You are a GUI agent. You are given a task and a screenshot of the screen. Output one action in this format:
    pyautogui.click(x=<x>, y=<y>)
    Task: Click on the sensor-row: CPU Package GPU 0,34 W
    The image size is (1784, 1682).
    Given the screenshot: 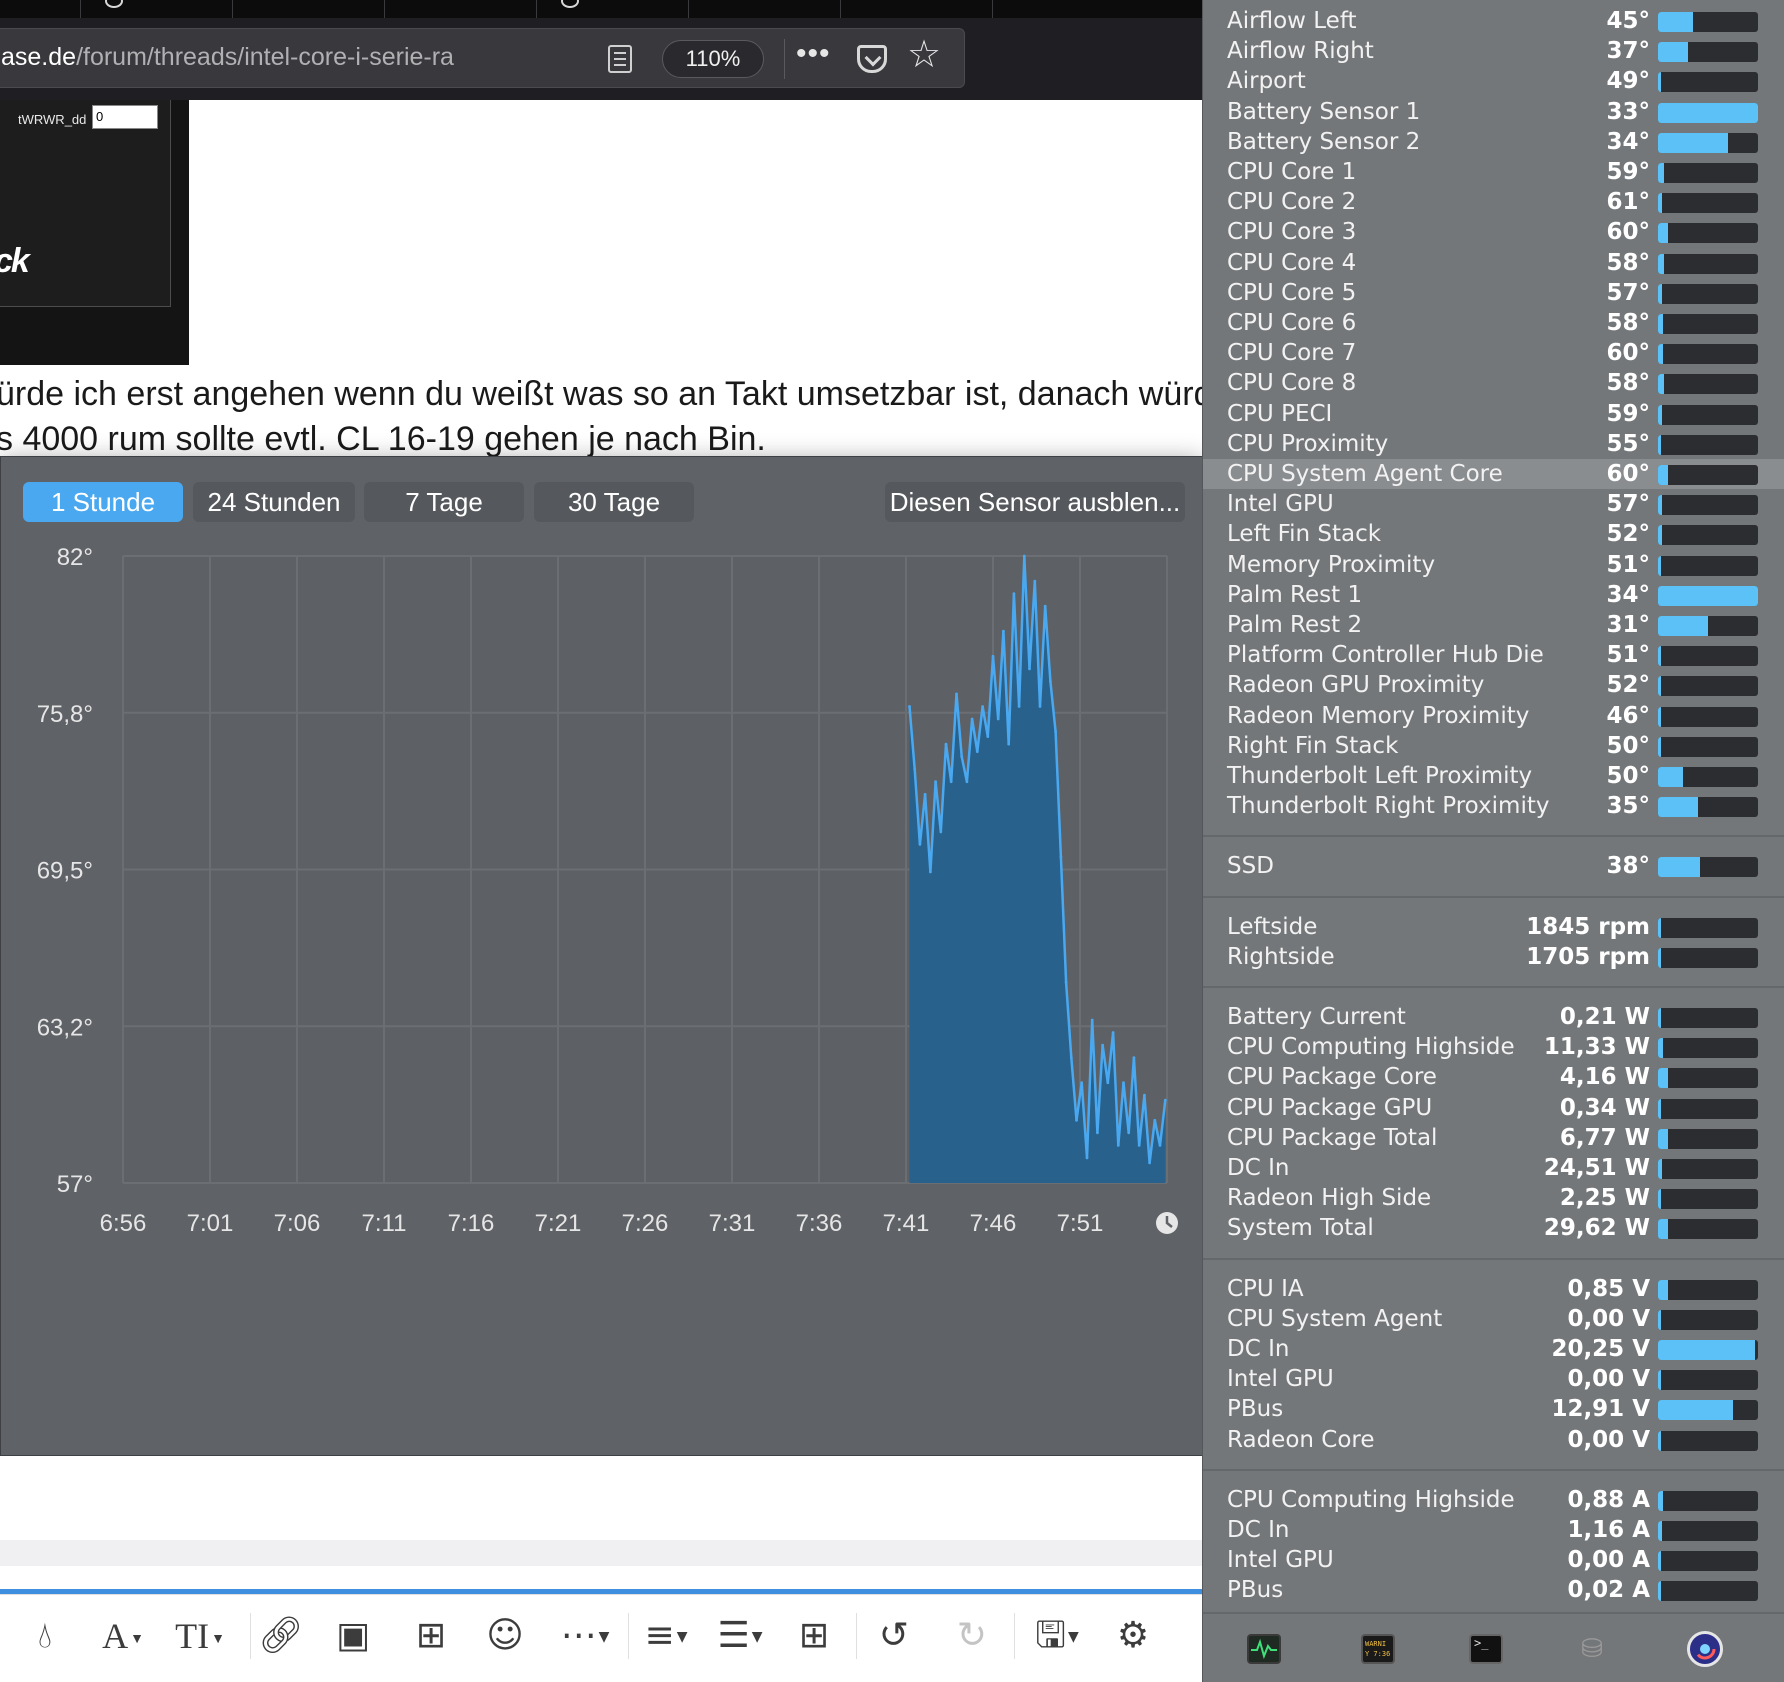 What is the action you would take?
    pyautogui.click(x=1493, y=1108)
    